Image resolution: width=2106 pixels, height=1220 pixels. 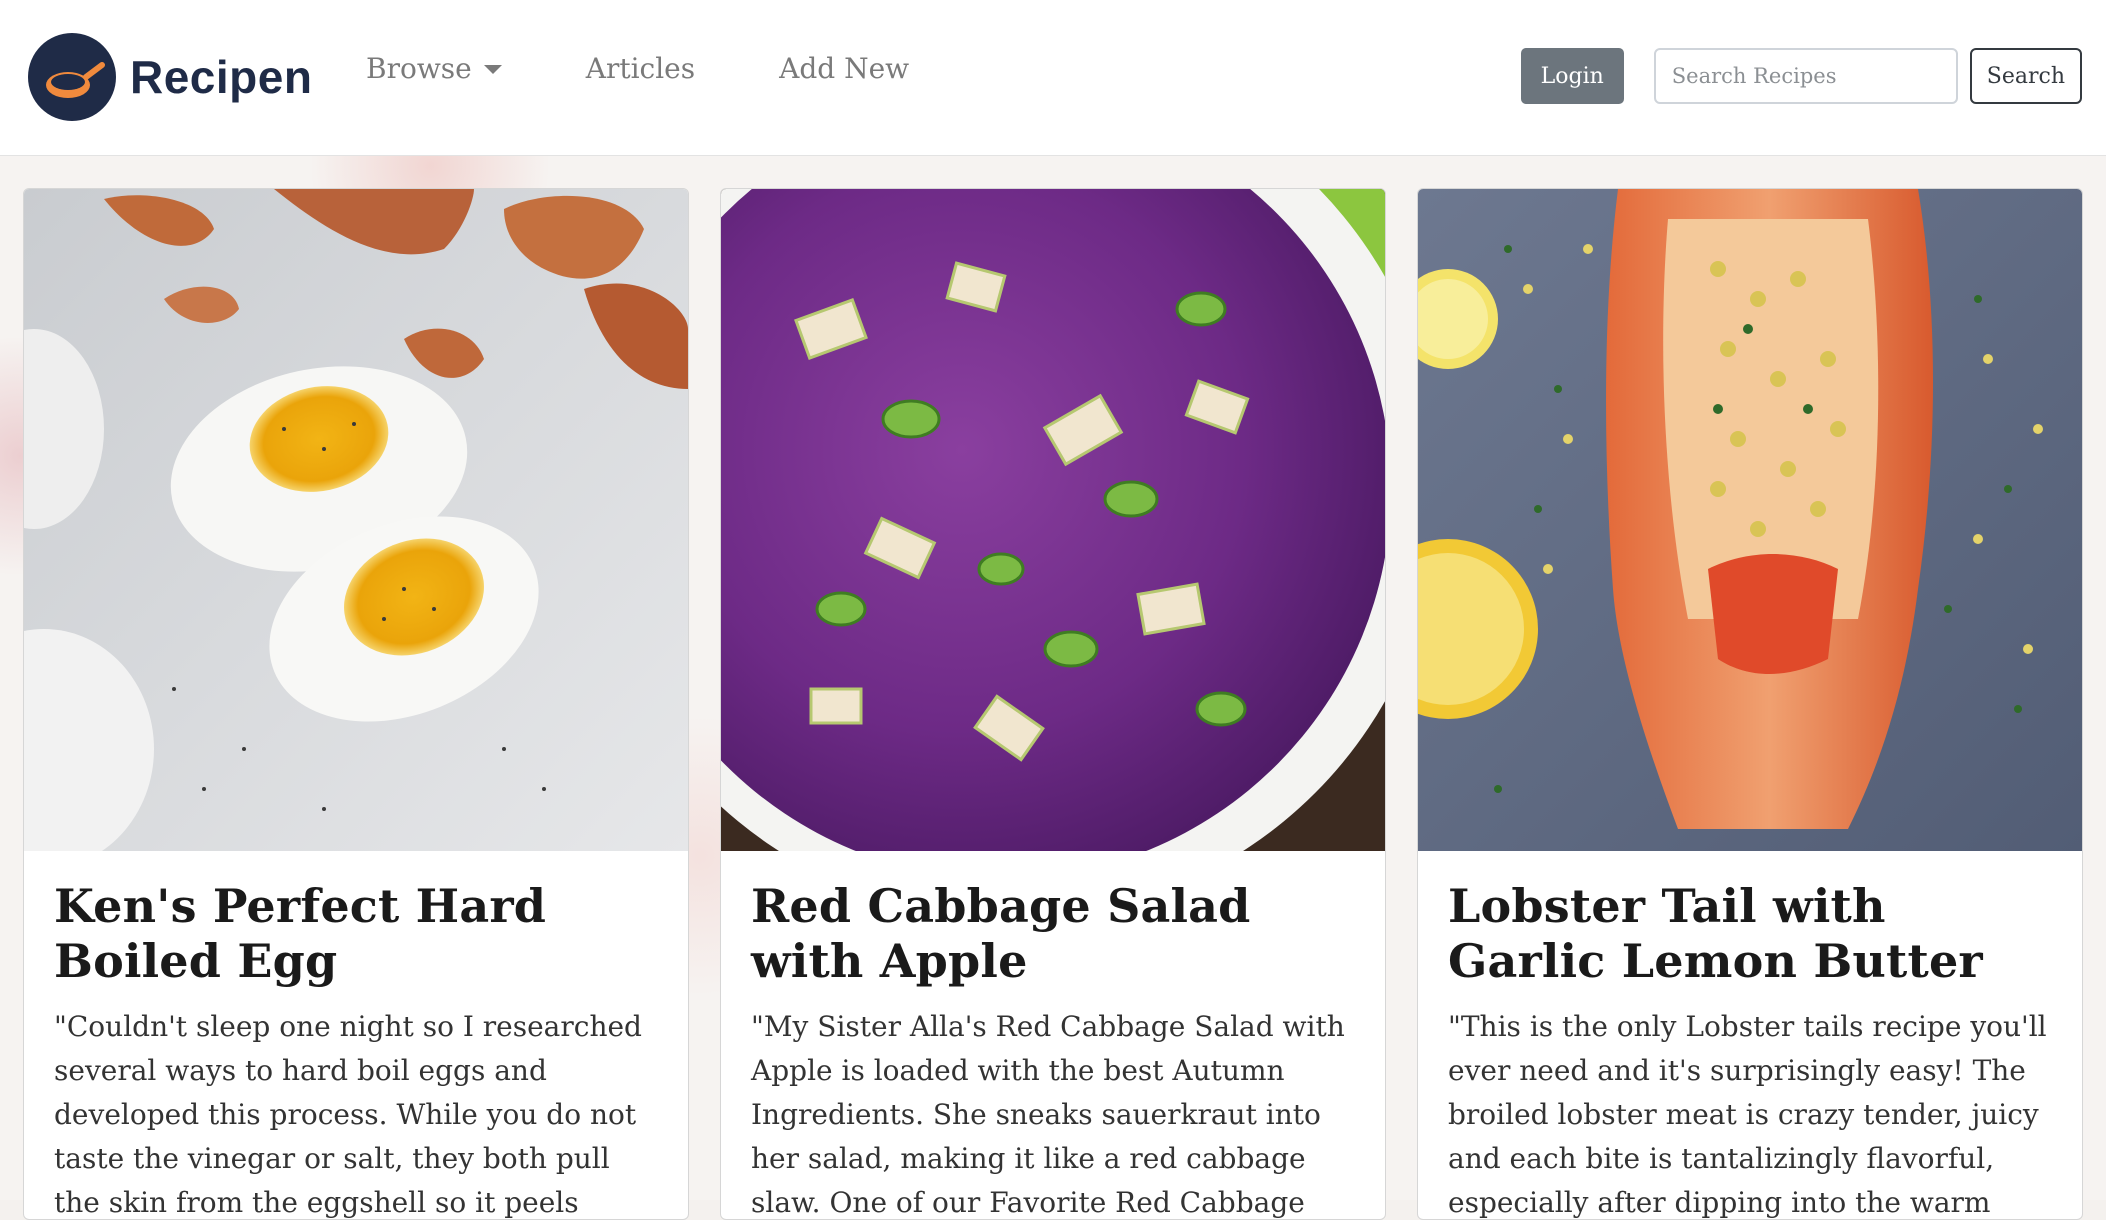 I want to click on search-button: Search, so click(x=2025, y=76).